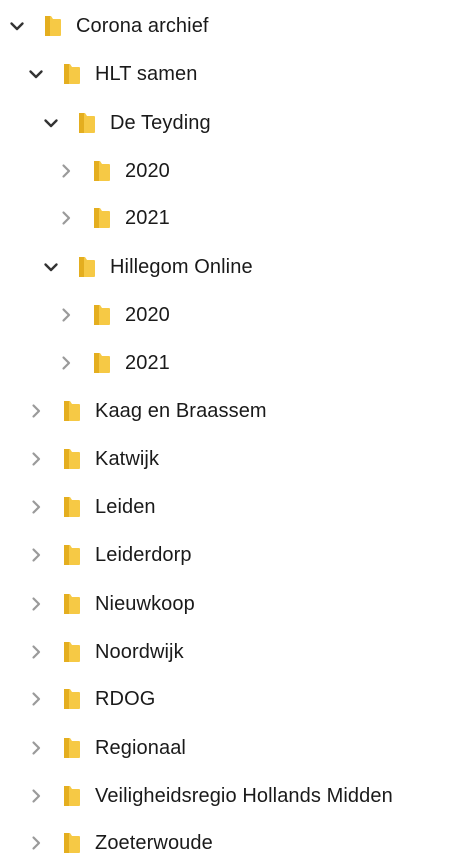 Image resolution: width=459 pixels, height=863 pixels. What do you see at coordinates (91, 699) in the screenshot?
I see `tree-item-rdog: RDOG` at bounding box center [91, 699].